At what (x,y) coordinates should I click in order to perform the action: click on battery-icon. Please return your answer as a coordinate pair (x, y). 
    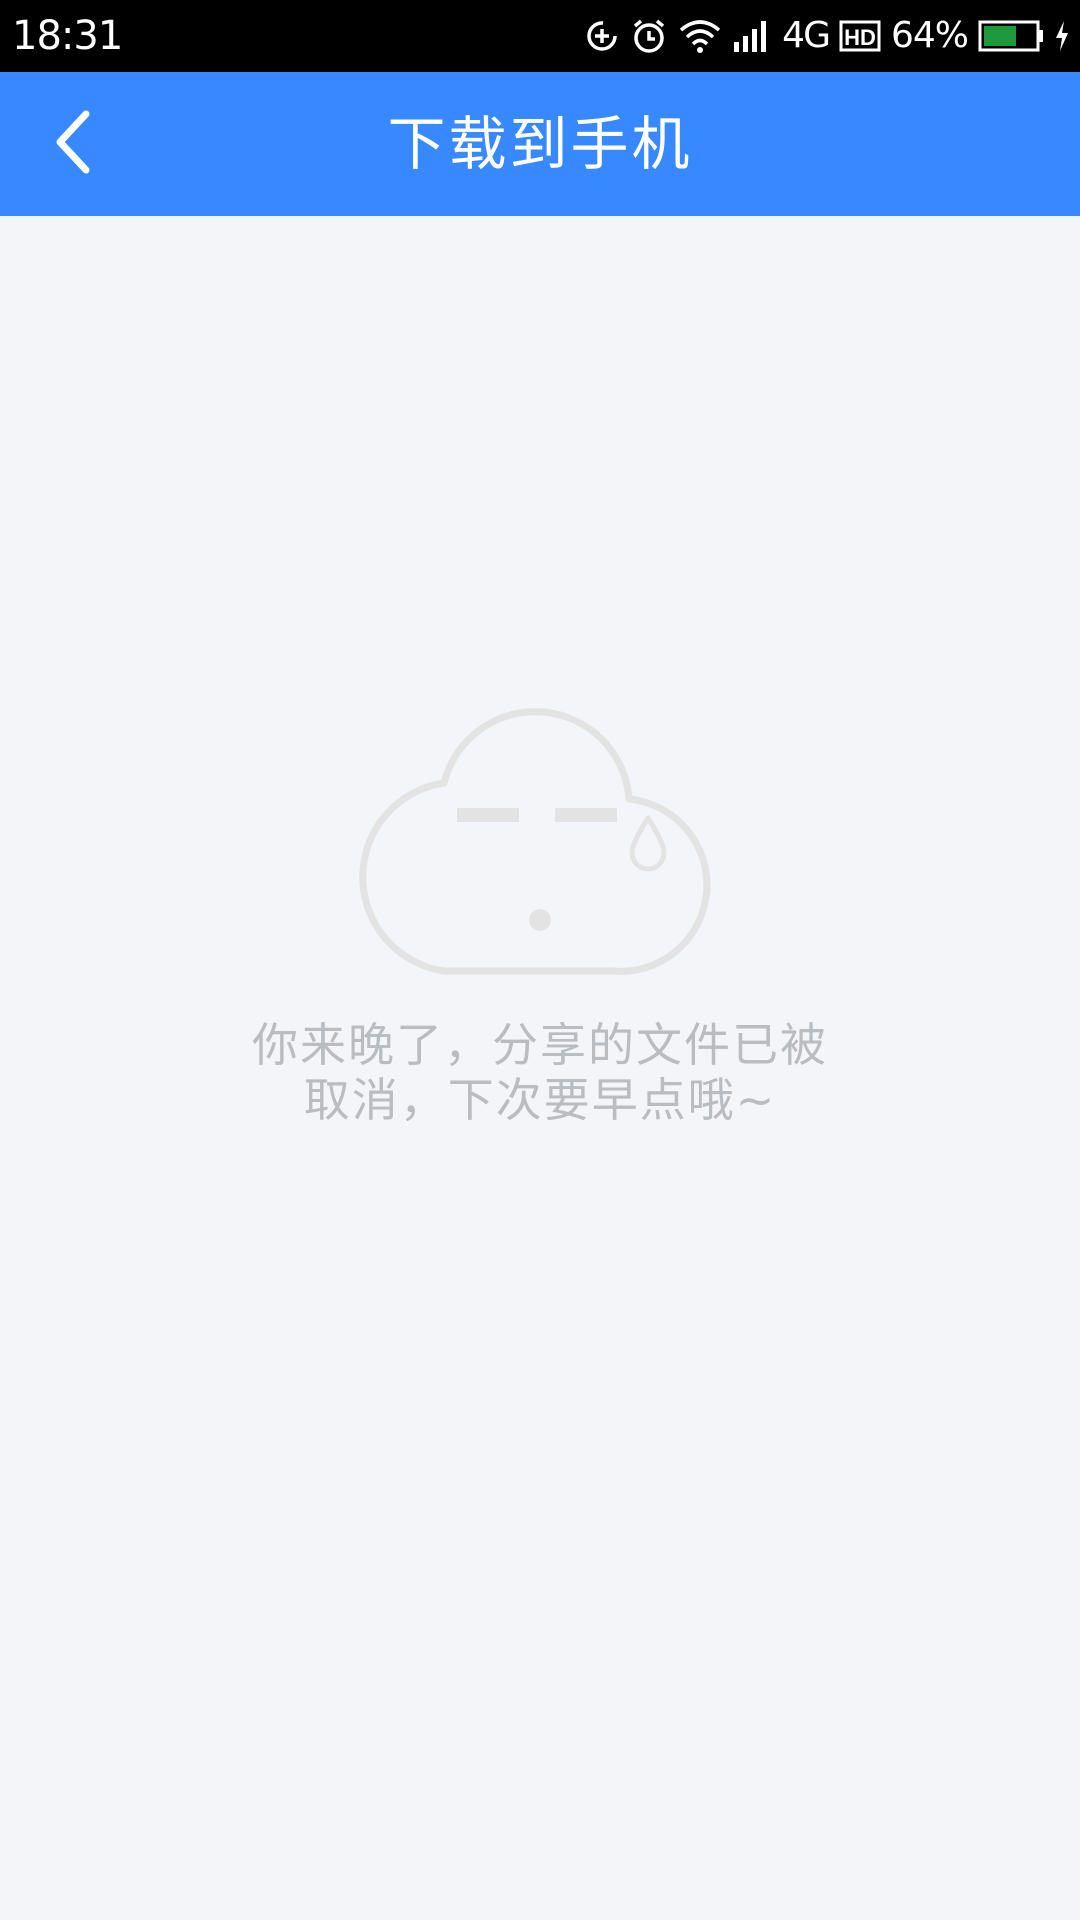
    Looking at the image, I should click on (1011, 36).